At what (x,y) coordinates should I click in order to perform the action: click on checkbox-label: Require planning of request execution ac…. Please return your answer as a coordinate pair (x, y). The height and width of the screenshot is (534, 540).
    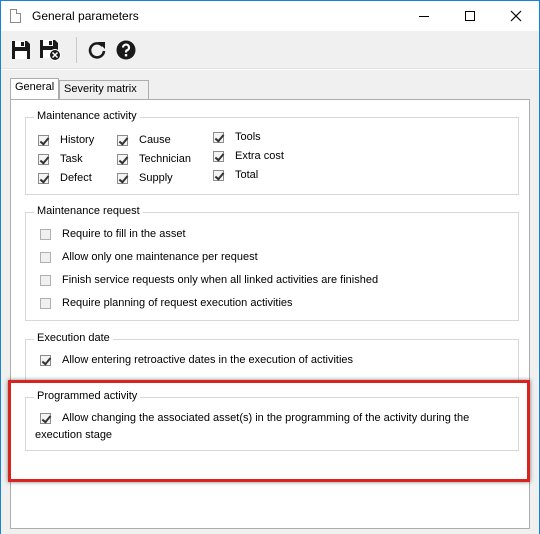
    Looking at the image, I should click on (177, 303).